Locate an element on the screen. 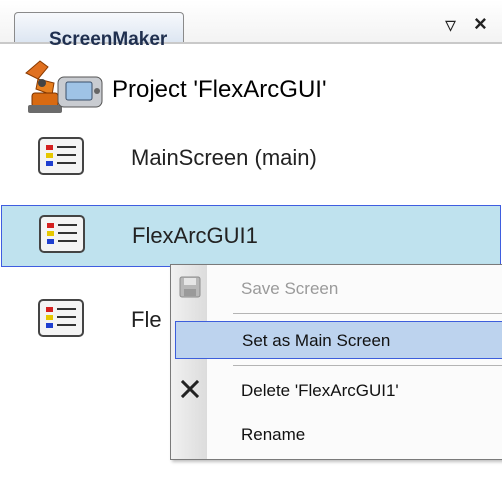  tree-item-mainscreen: MainScreen (main) is located at coordinates (251, 158).